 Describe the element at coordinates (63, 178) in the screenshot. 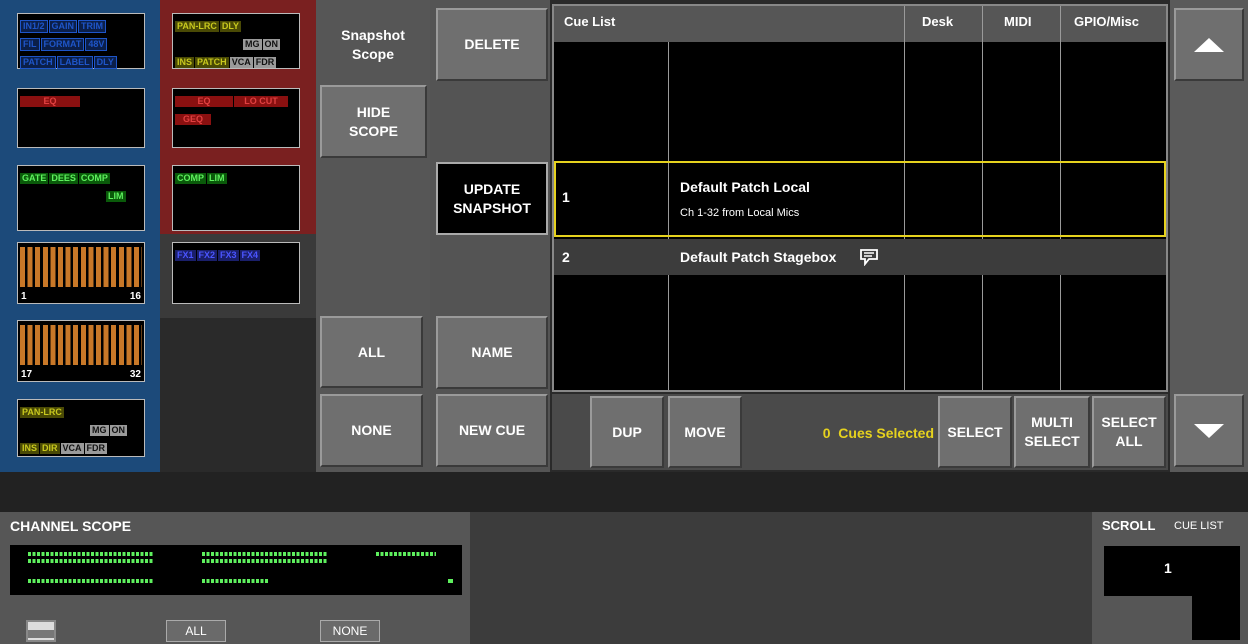

I see `tag-dees: DEES` at that location.